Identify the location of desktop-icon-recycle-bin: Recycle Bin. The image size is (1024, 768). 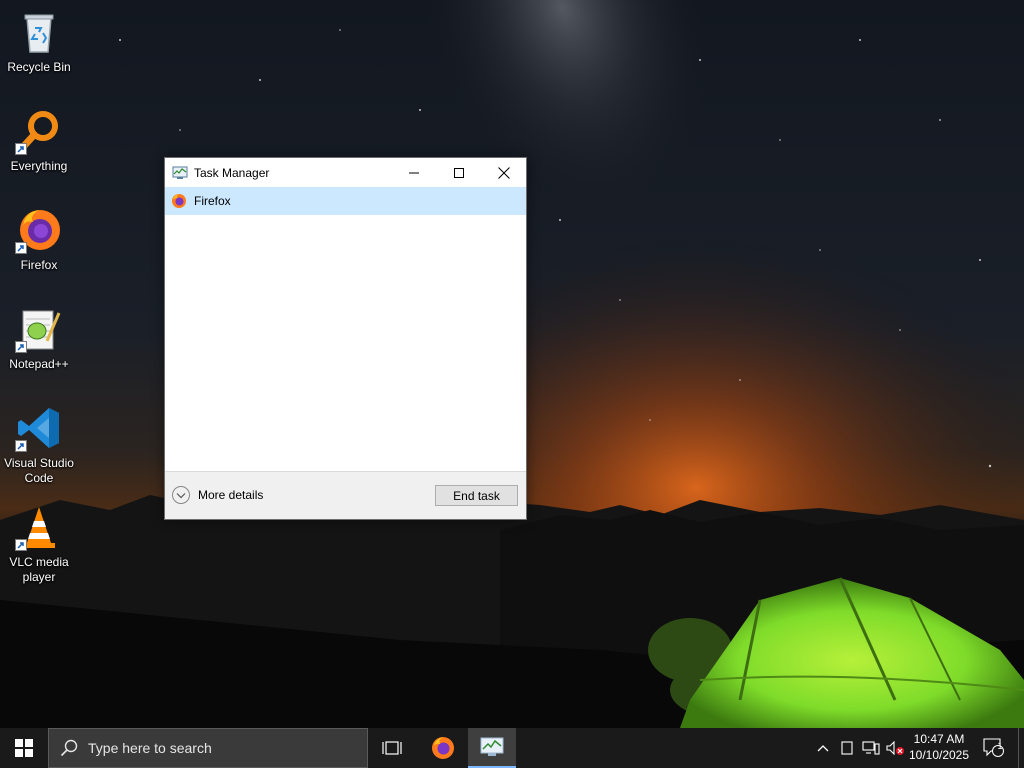
(39, 41).